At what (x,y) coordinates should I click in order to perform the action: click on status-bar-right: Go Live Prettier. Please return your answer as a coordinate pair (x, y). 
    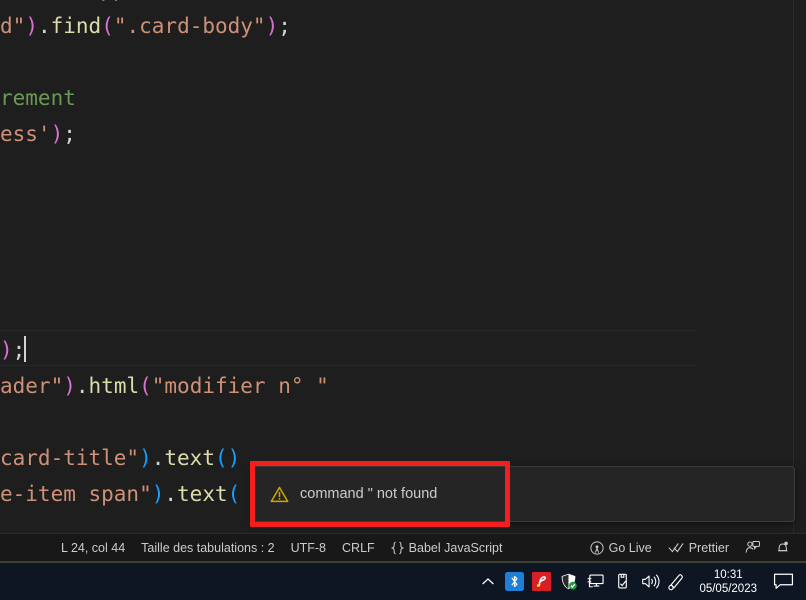
    Looking at the image, I should click on (694, 548).